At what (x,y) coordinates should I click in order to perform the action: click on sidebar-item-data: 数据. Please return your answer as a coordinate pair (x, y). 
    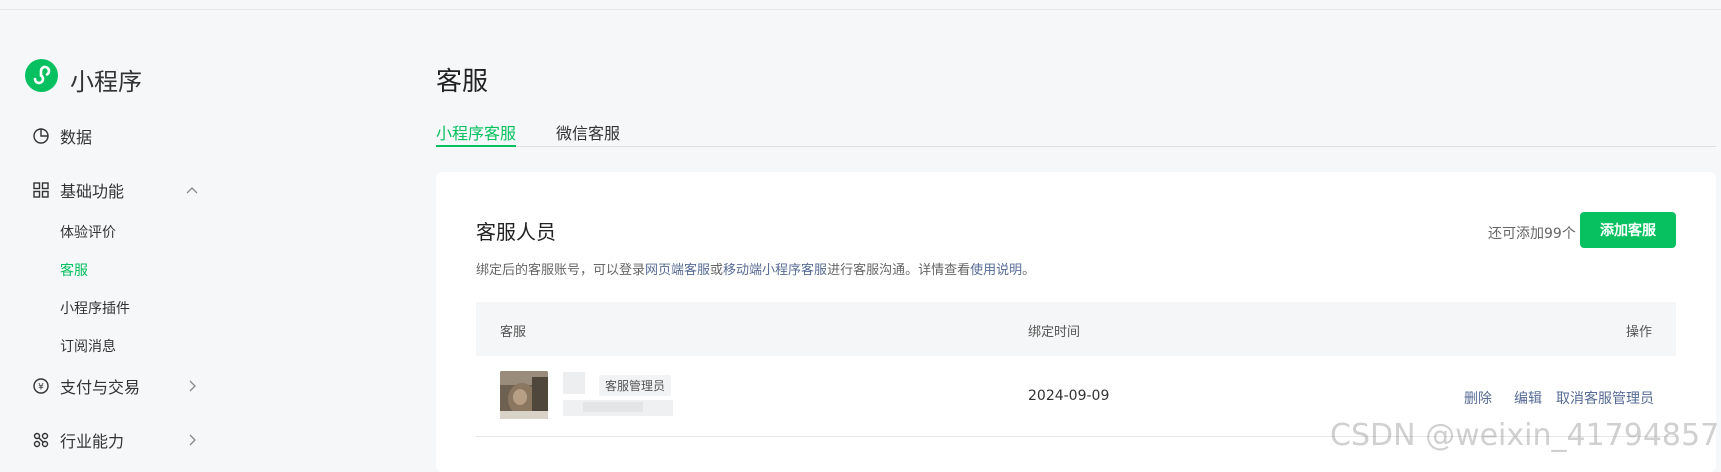
    Looking at the image, I should click on (62, 136).